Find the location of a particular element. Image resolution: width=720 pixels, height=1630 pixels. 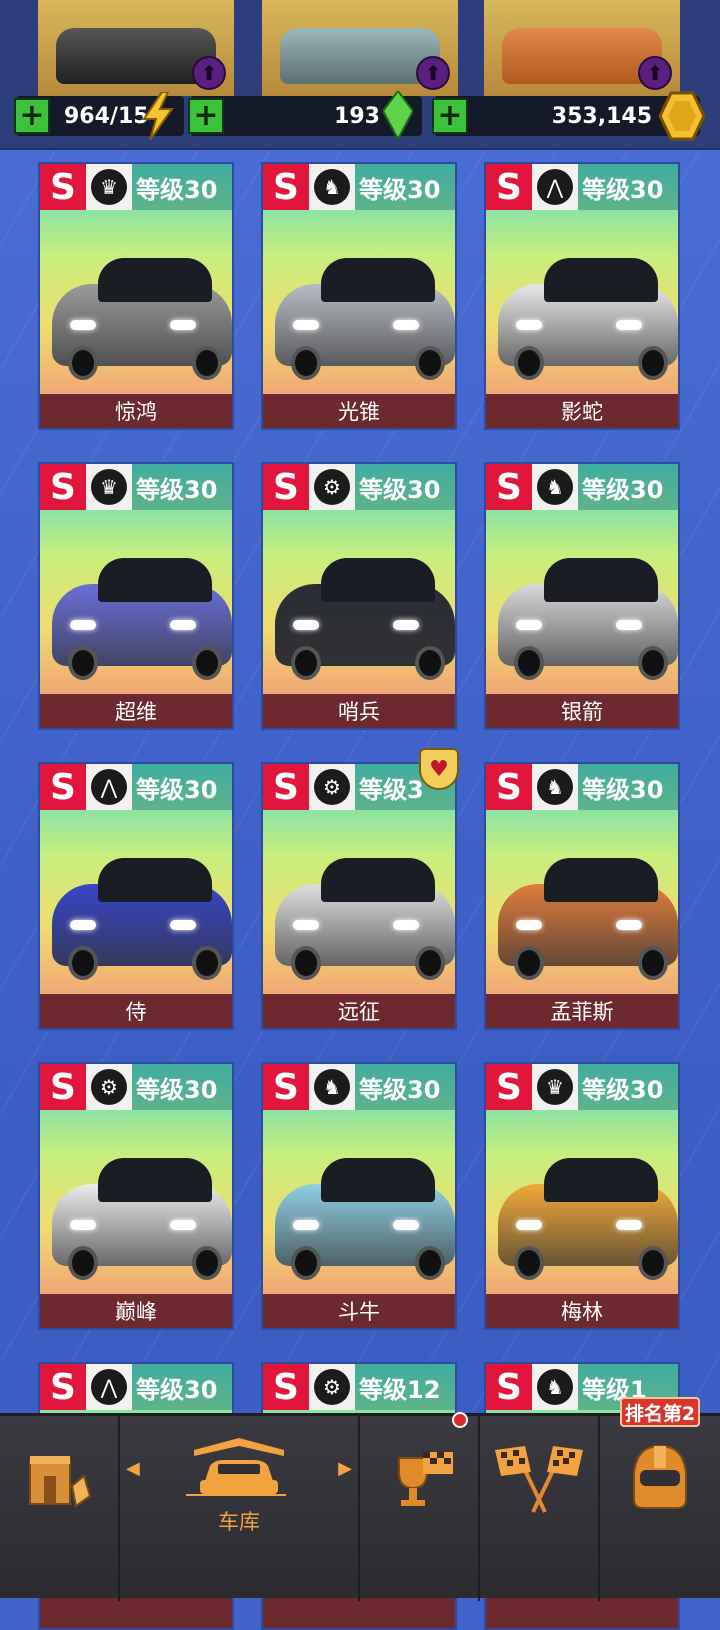

car-name: 侍 is located at coordinates (136, 1011).